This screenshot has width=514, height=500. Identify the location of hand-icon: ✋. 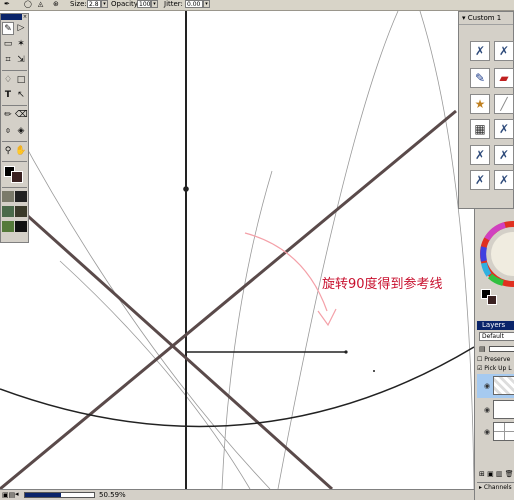
(21, 151).